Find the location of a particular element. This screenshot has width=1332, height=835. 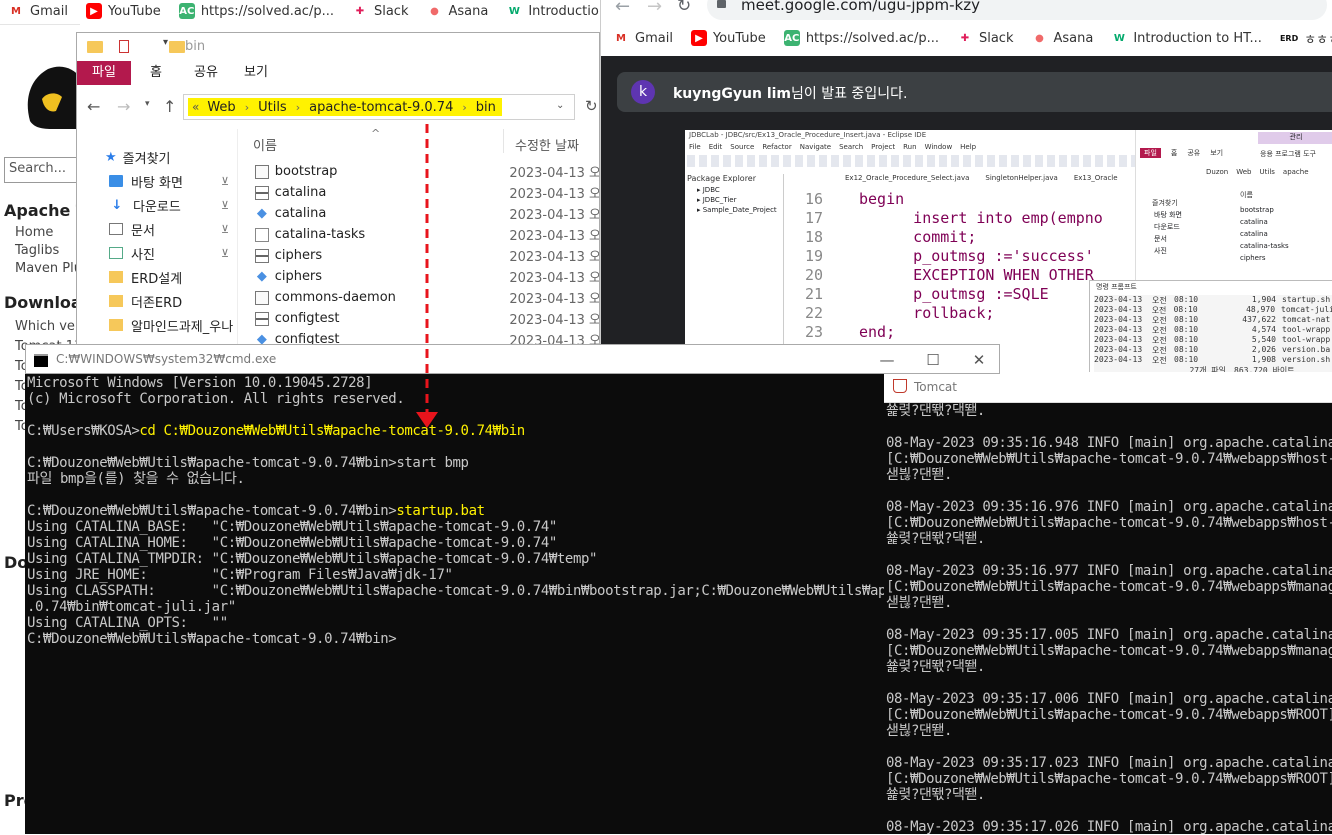

mini-file: bootstrap is located at coordinates (1264, 212).